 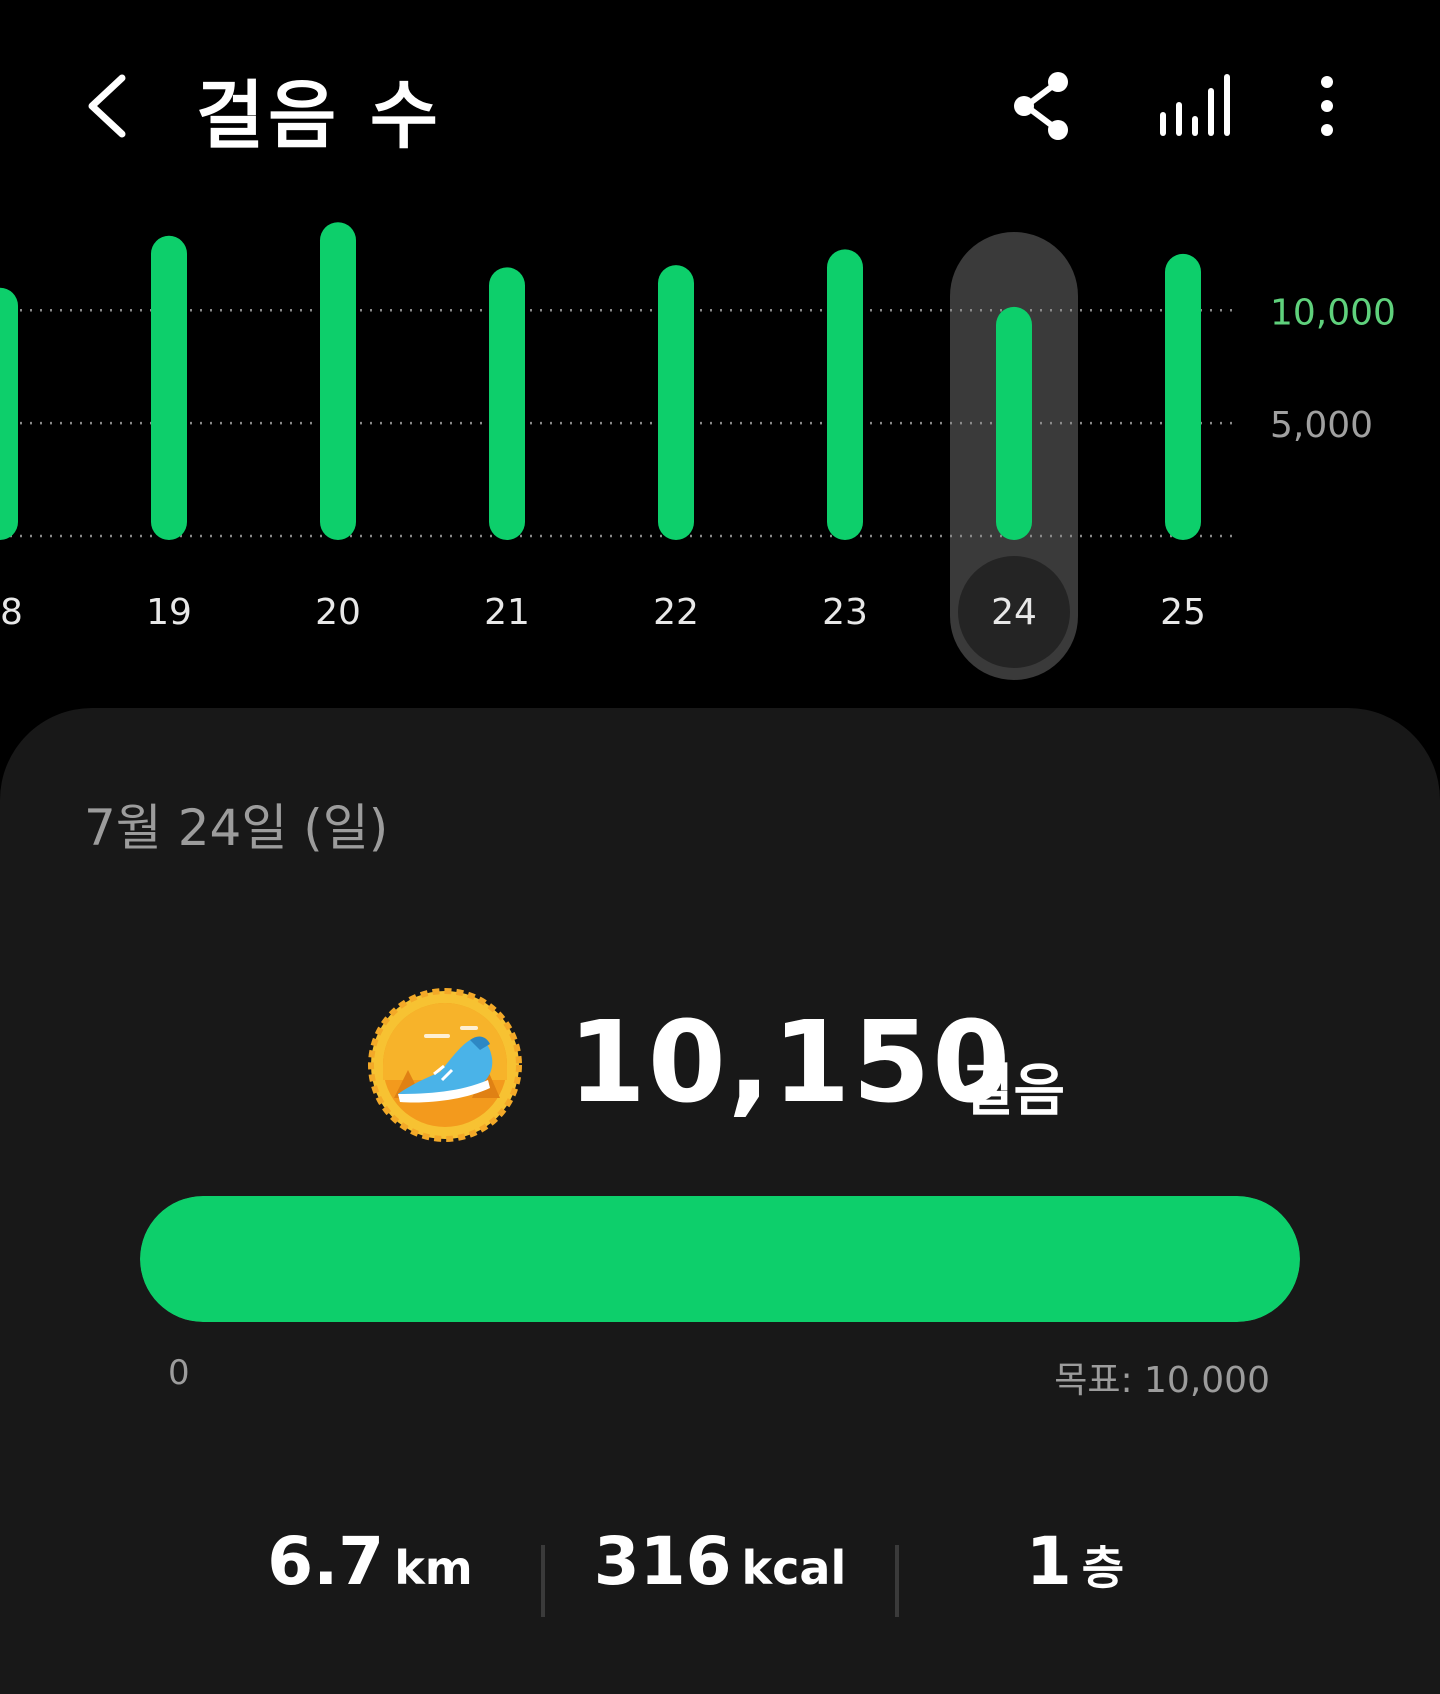 I want to click on running-shoe-icon, so click(x=445, y=1065).